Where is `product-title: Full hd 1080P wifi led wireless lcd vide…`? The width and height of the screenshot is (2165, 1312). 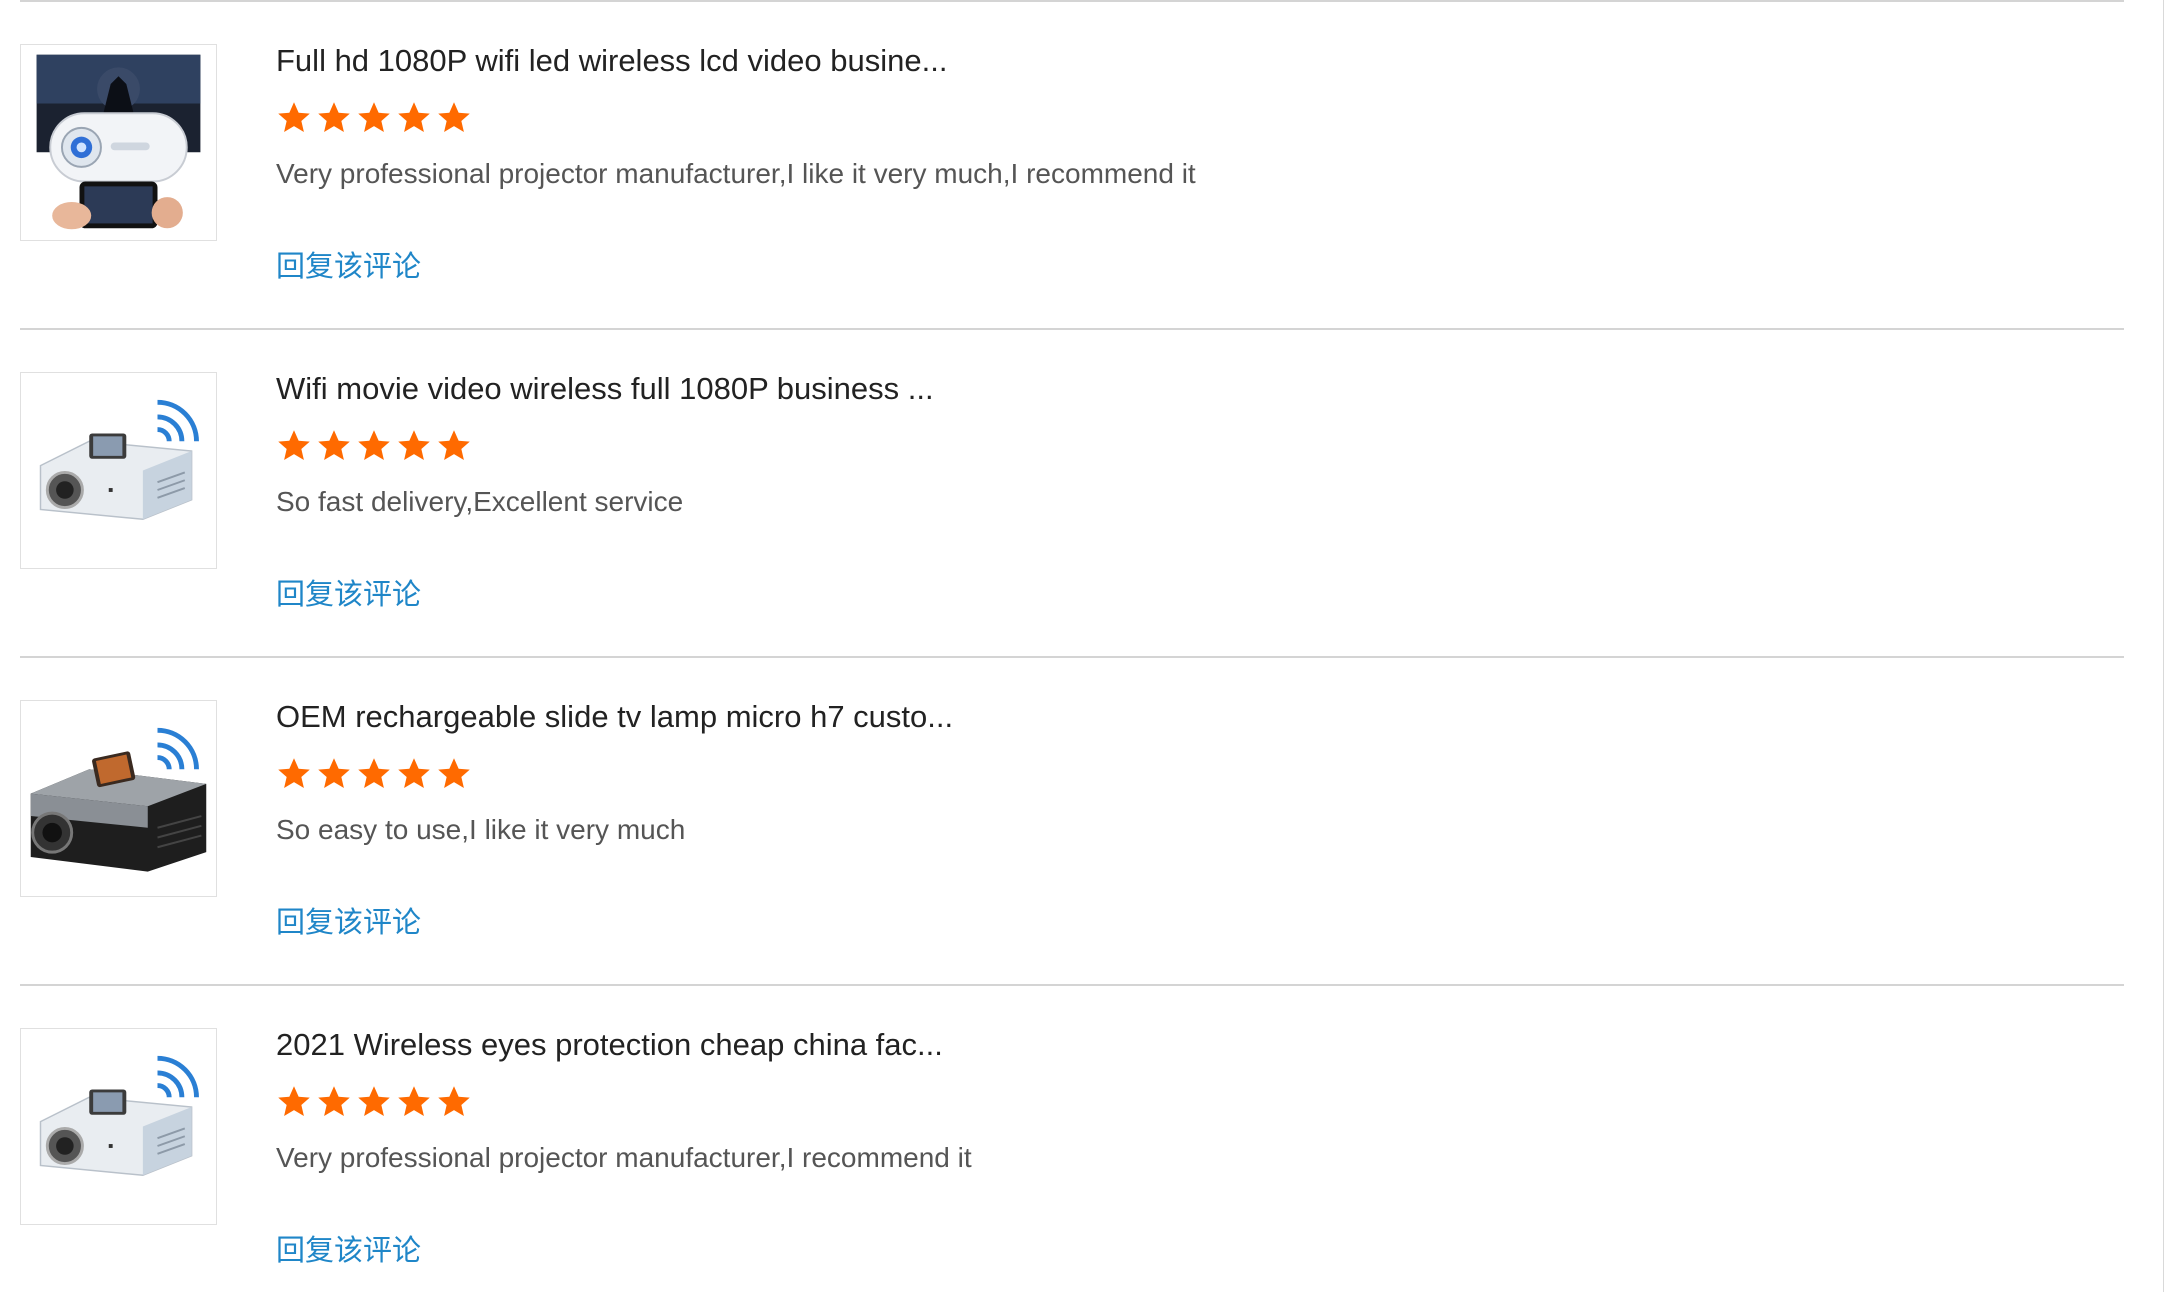
product-title: Full hd 1080P wifi led wireless lcd vide… is located at coordinates (611, 61).